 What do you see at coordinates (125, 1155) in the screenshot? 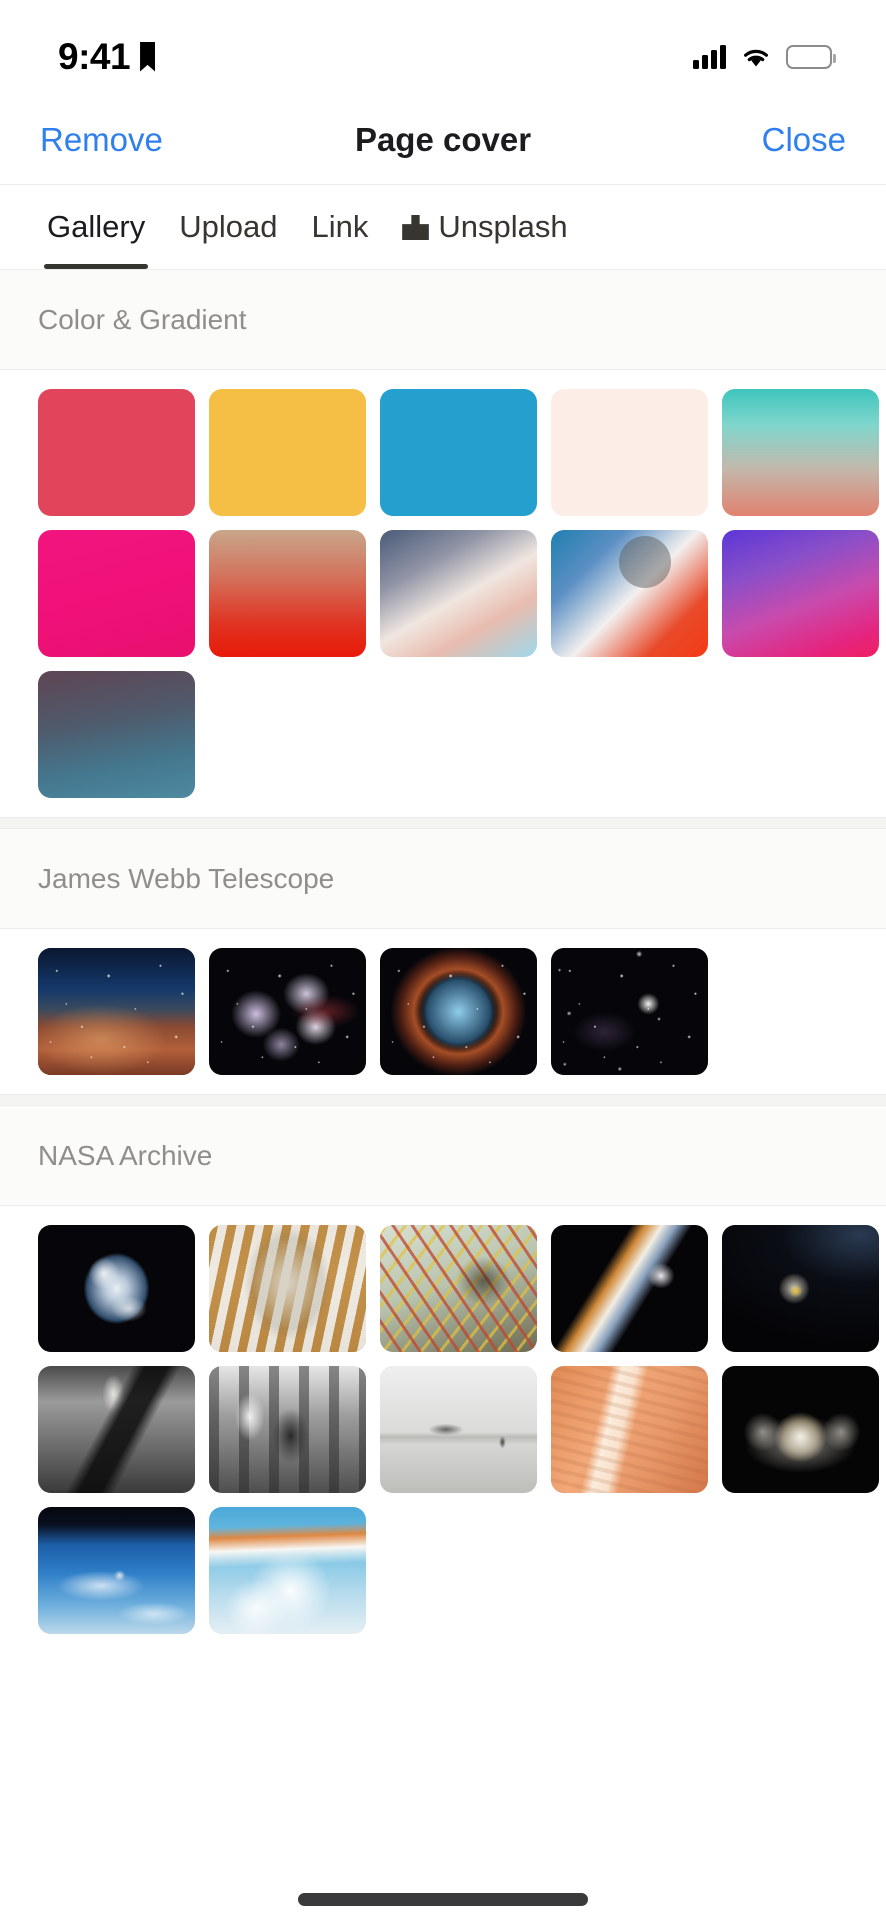
I see `section-title: NASA Archive` at bounding box center [125, 1155].